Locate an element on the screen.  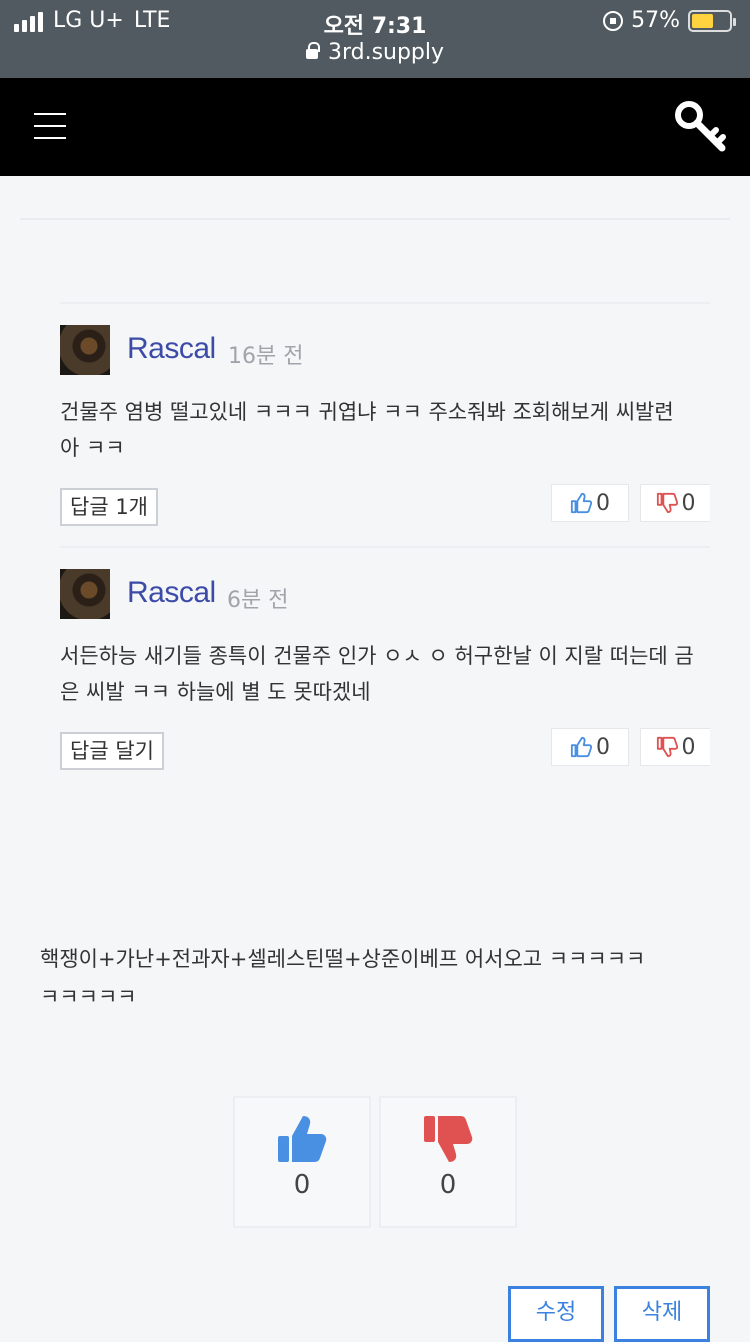
post-dislike-button: 0 is located at coordinates (448, 1162).